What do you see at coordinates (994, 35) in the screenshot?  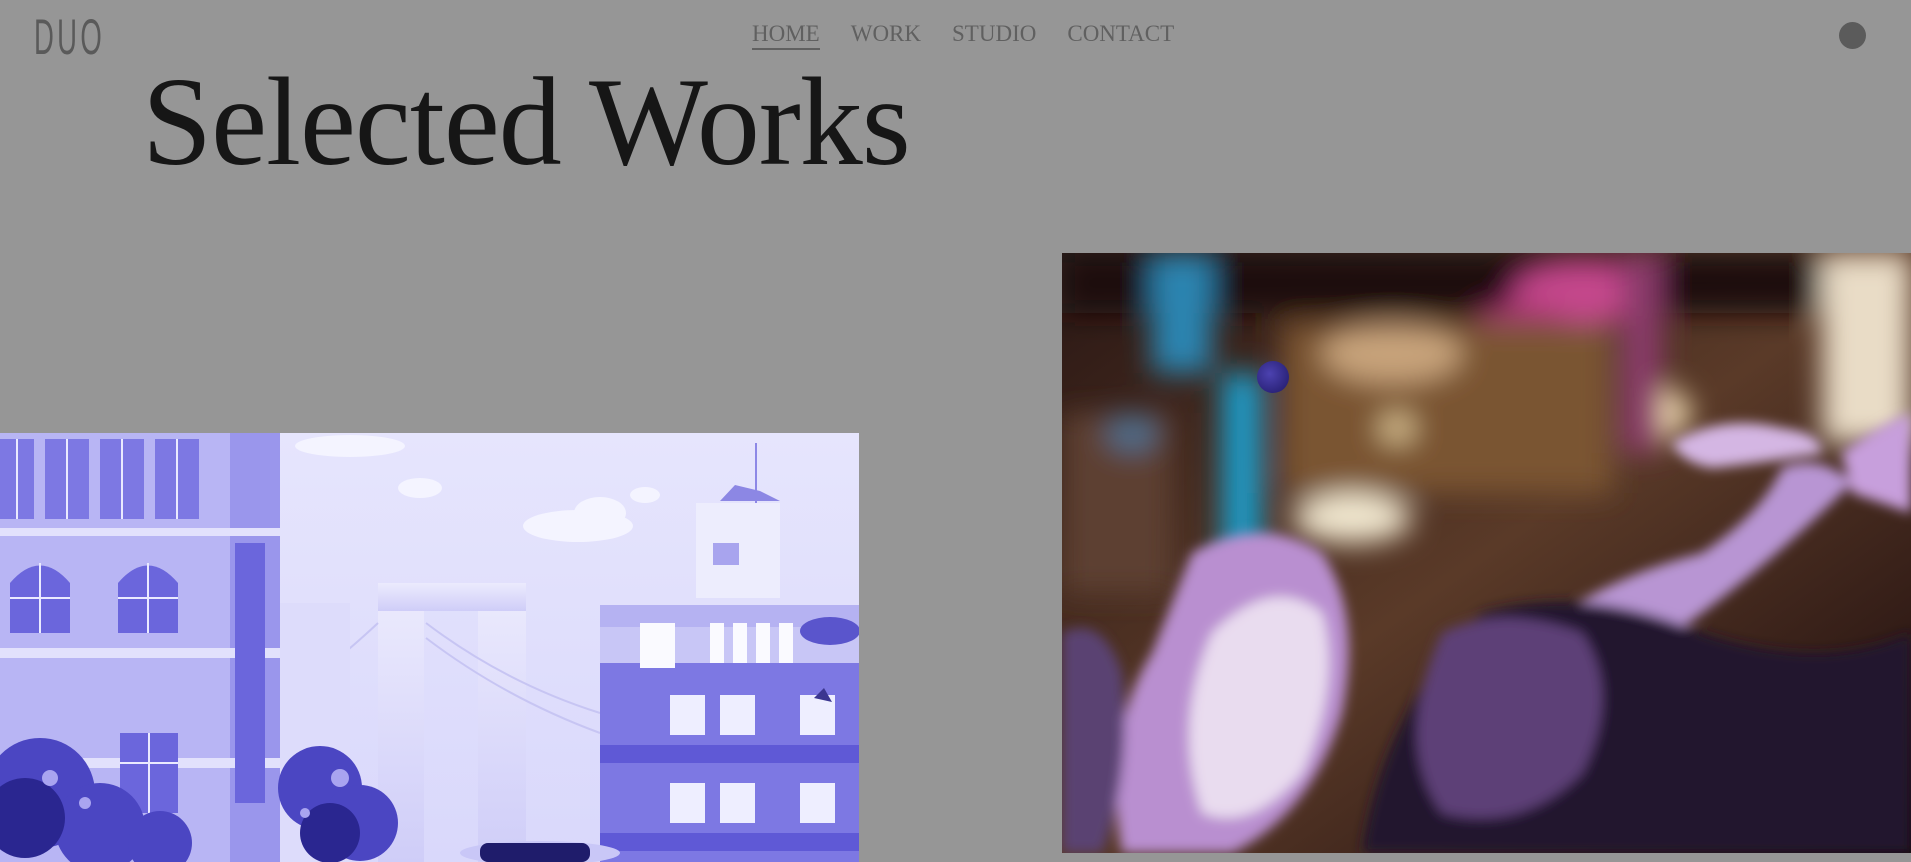 I see `nav-studio: STUDIO` at bounding box center [994, 35].